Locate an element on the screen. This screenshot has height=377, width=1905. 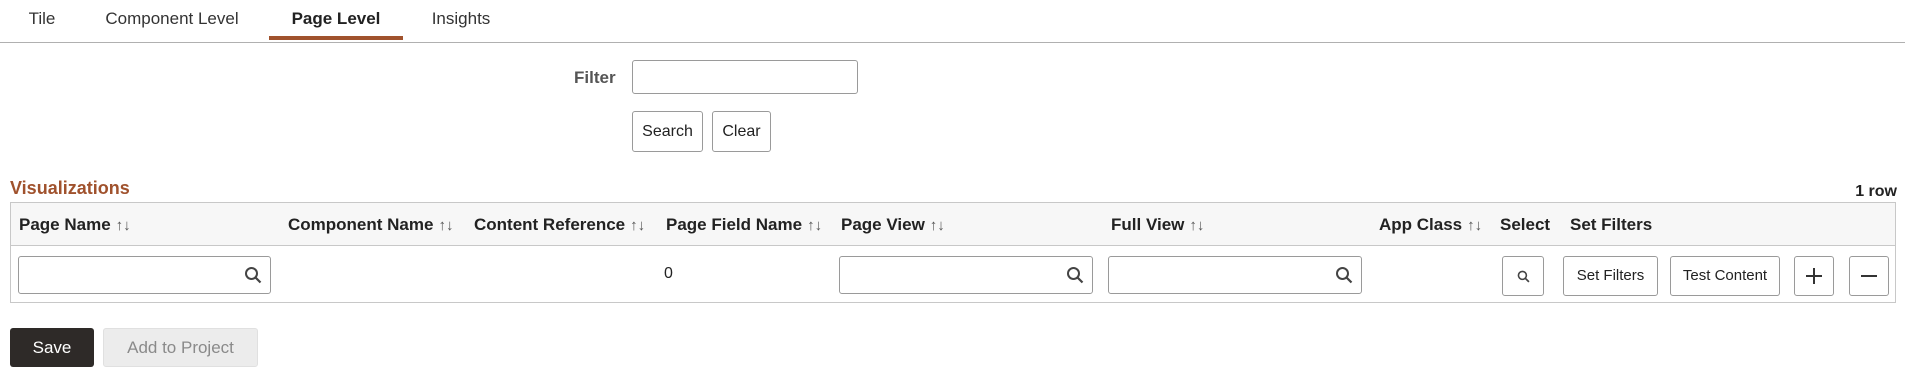
page-field-name-value: 0 is located at coordinates (668, 273).